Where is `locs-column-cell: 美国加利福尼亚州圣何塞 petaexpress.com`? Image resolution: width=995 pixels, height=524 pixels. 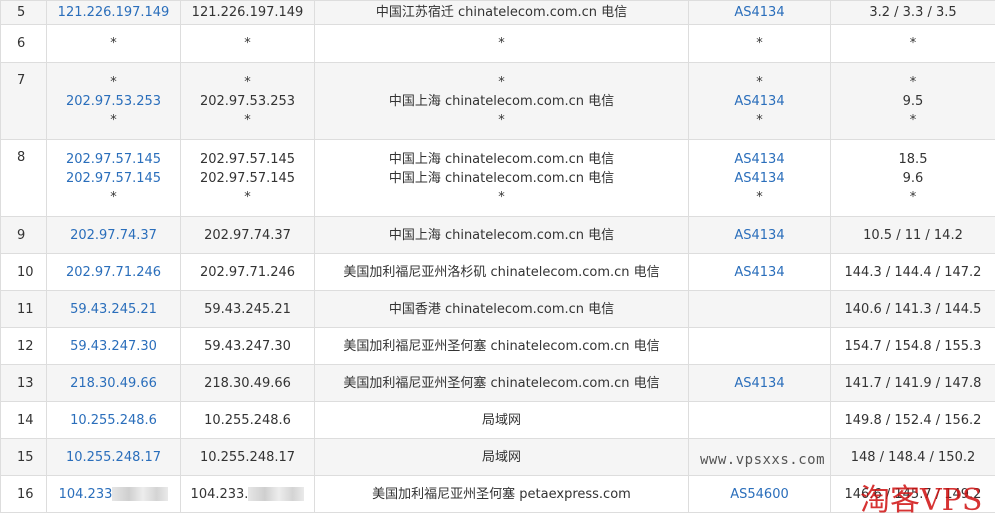
locs-column-cell: 美国加利福尼亚州圣何塞 petaexpress.com is located at coordinates (501, 494).